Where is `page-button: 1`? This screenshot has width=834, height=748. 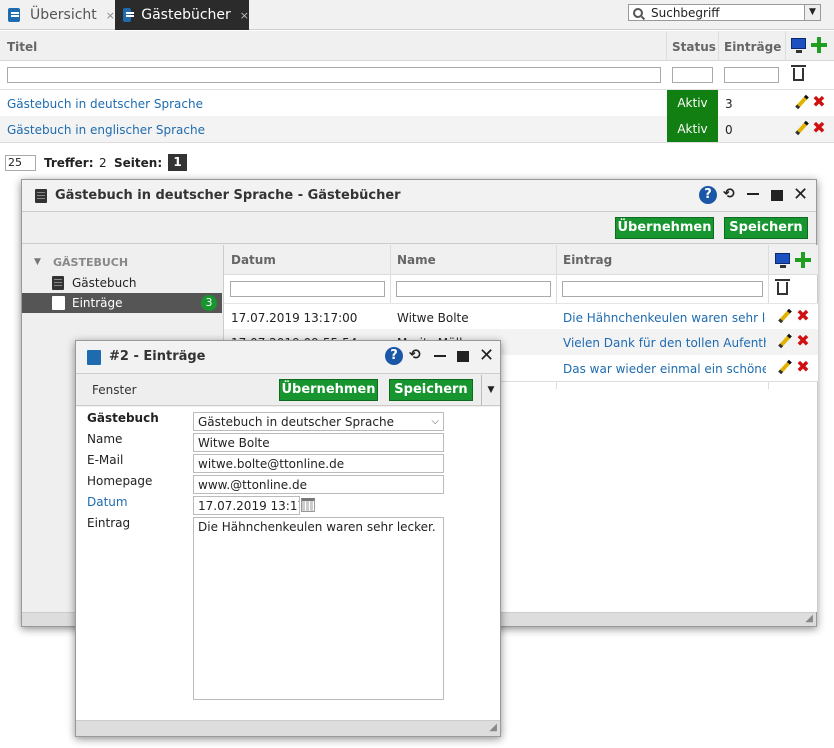 page-button: 1 is located at coordinates (177, 162).